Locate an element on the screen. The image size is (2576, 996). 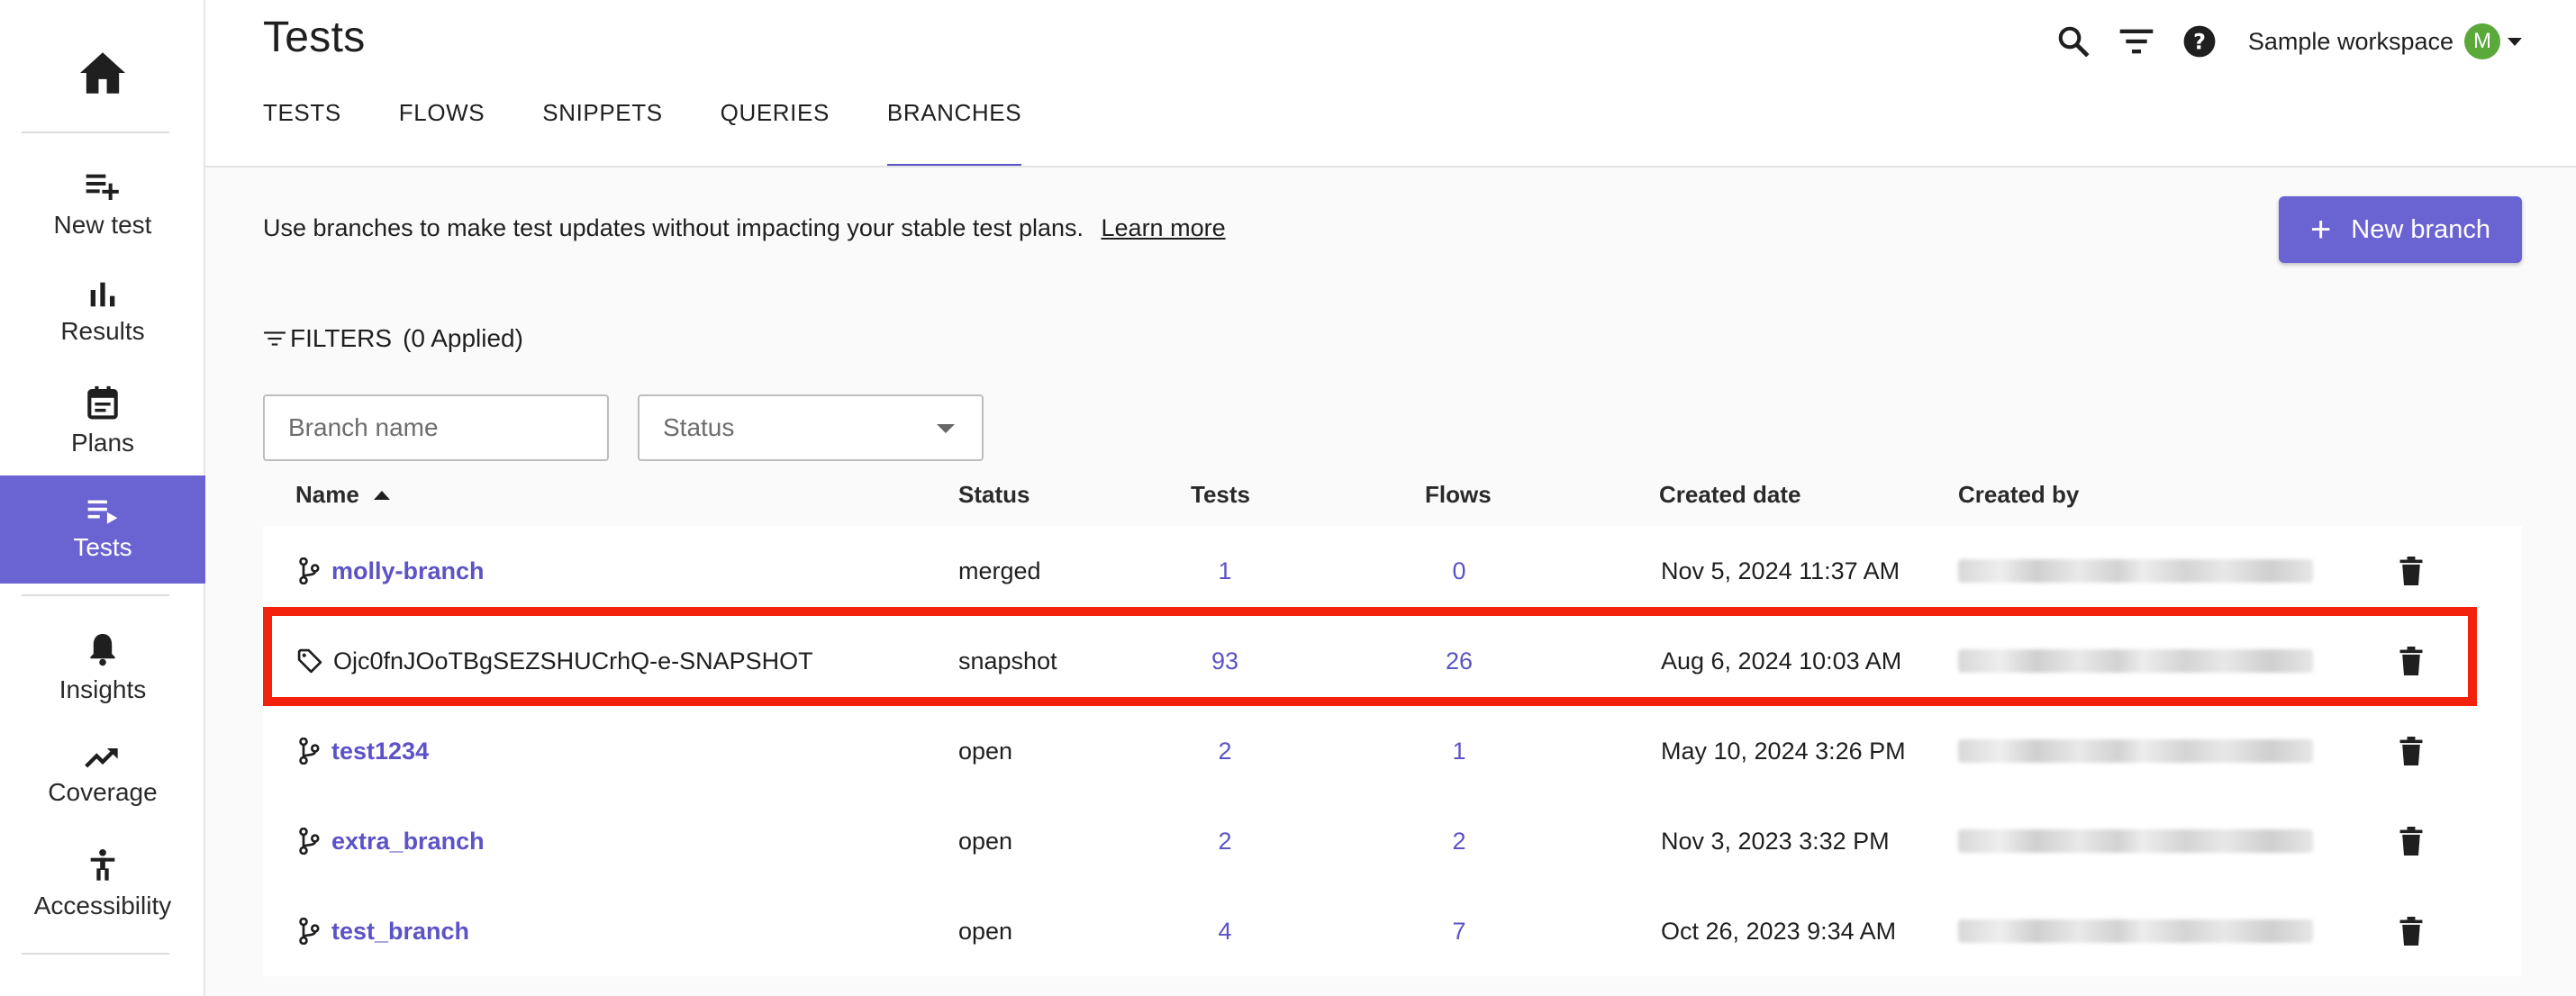
sidebar-item-new-test: New test is located at coordinates (103, 205).